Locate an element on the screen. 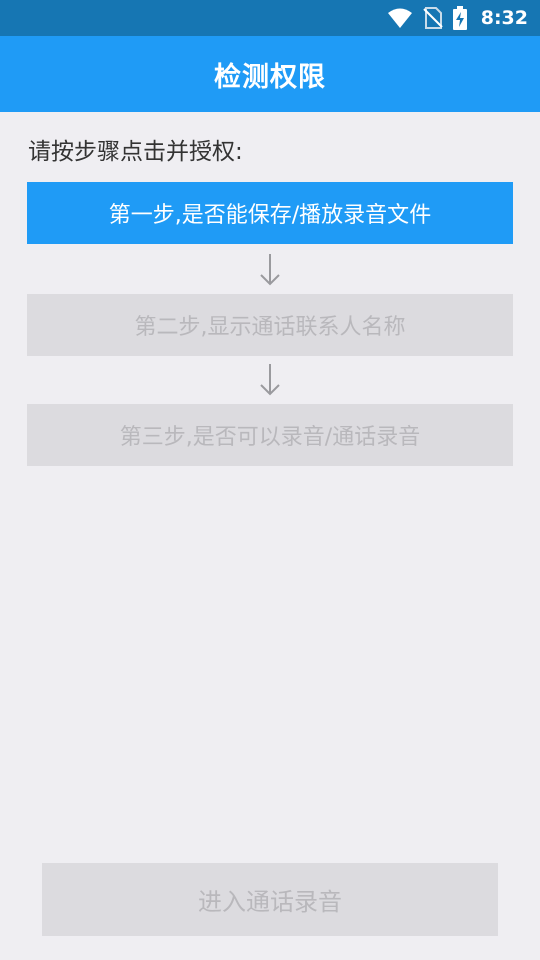 This screenshot has height=960, width=540. no-sim-icon is located at coordinates (433, 18).